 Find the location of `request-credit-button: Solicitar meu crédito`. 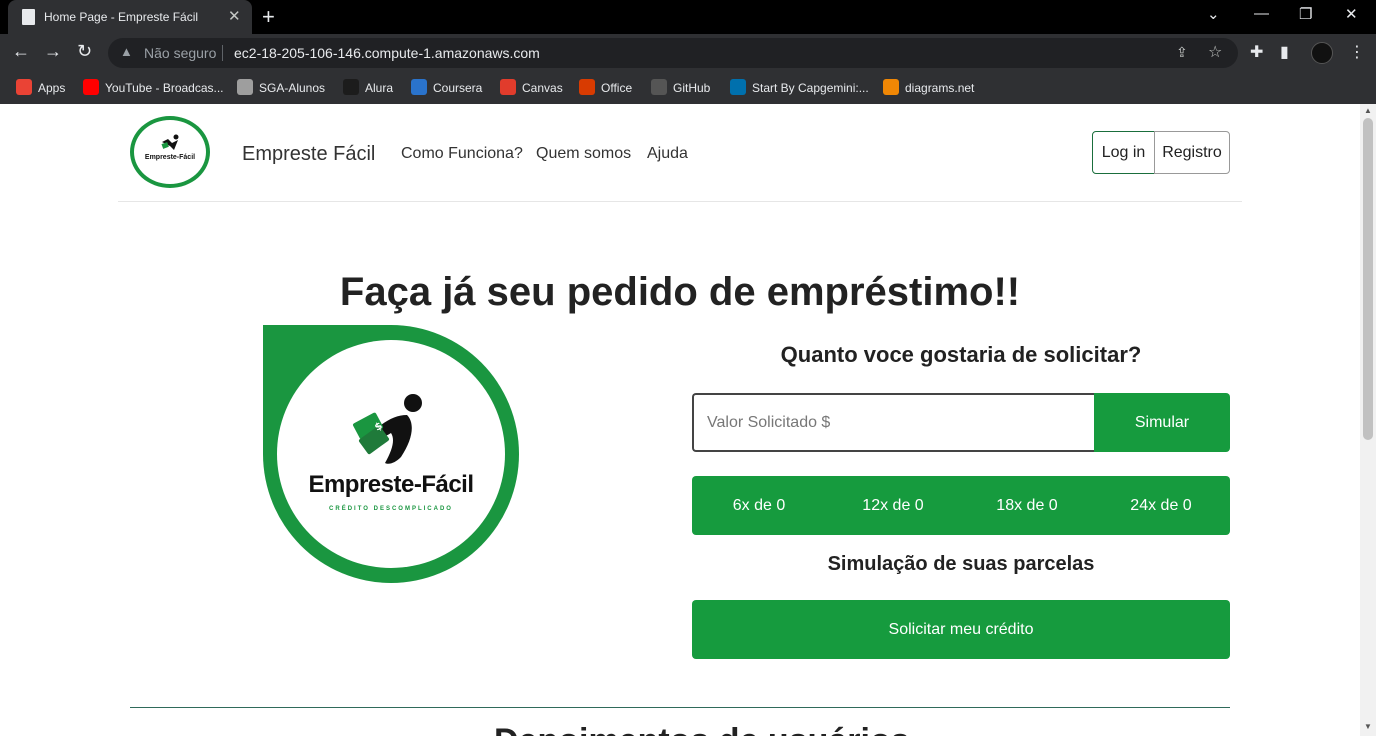

request-credit-button: Solicitar meu crédito is located at coordinates (961, 629).